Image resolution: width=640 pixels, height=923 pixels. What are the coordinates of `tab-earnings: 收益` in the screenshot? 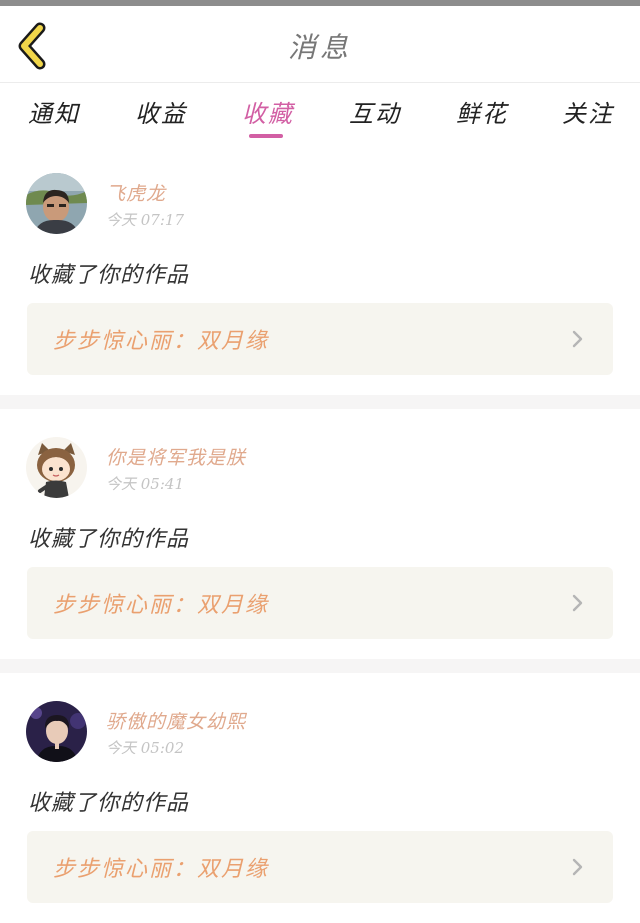 It's located at (161, 111).